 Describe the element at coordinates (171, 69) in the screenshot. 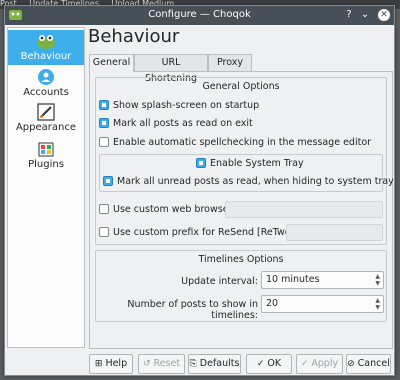

I see `tab-url-shortening: URL Shortening` at that location.